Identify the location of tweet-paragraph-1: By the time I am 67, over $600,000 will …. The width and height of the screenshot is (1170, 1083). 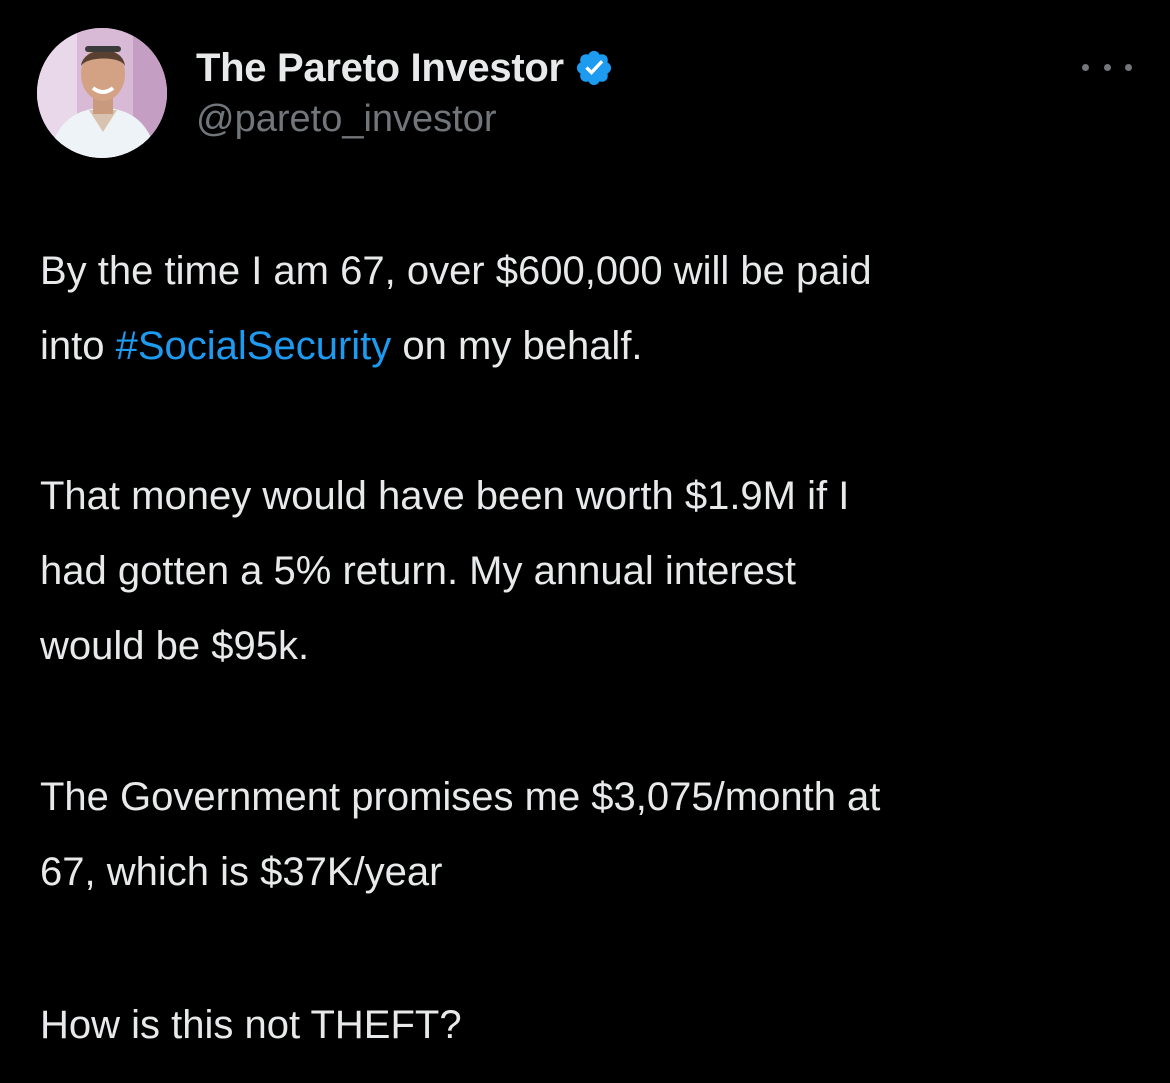
(595, 309).